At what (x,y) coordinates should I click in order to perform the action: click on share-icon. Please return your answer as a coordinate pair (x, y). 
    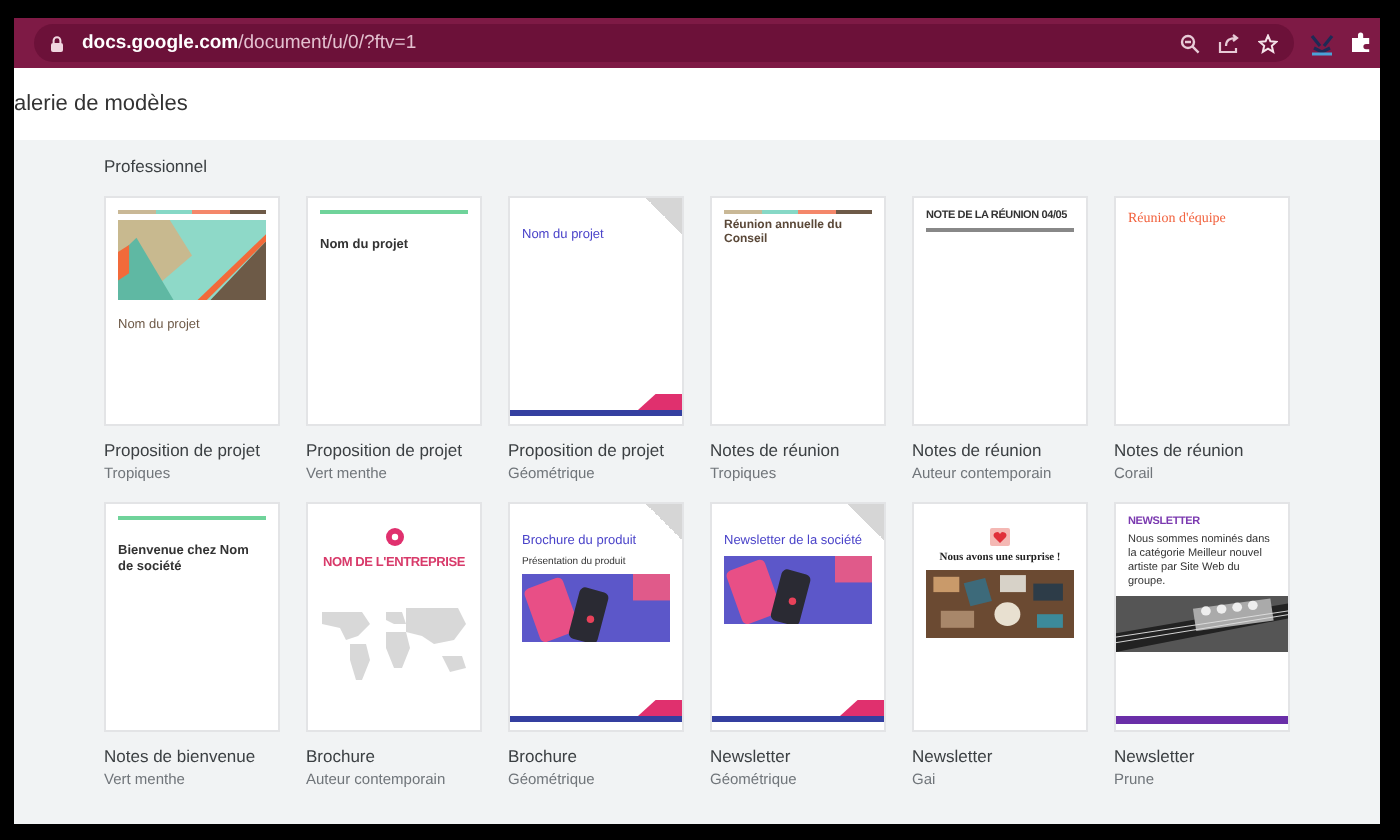
    Looking at the image, I should click on (1229, 43).